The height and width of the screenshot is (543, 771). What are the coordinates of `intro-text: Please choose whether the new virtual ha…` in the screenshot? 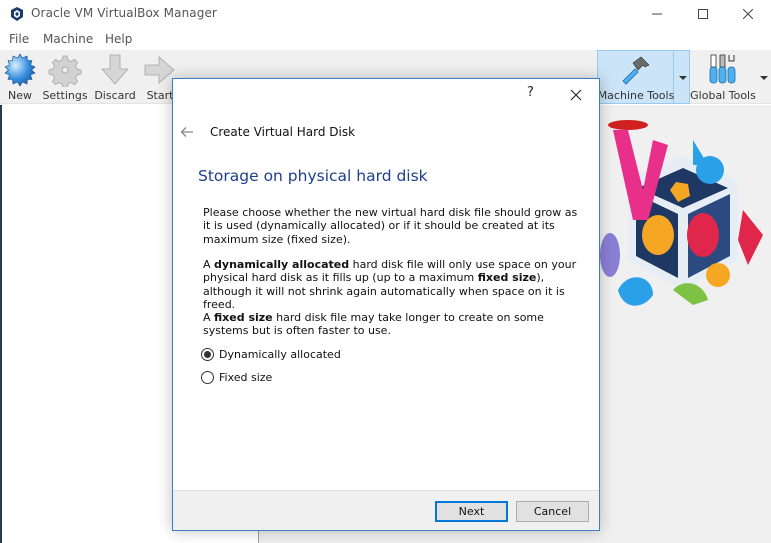 It's located at (390, 226).